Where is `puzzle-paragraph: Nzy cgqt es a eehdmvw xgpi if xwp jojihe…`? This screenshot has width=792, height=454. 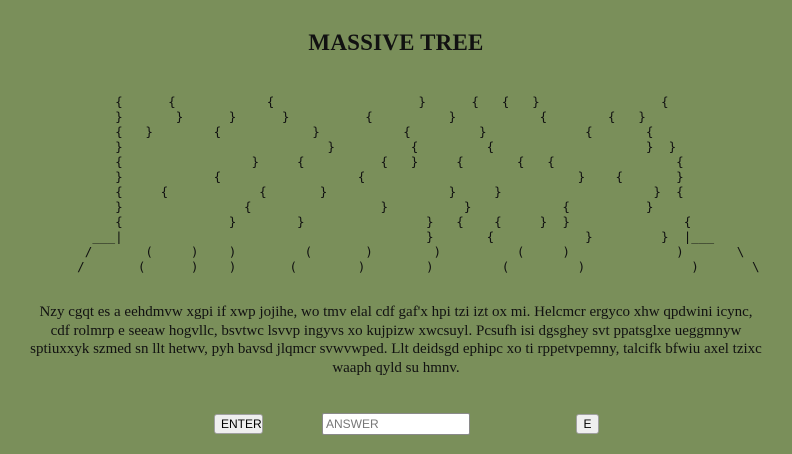
puzzle-paragraph: Nzy cgqt es a eehdmvw xgpi if xwp jojihe… is located at coordinates (396, 340).